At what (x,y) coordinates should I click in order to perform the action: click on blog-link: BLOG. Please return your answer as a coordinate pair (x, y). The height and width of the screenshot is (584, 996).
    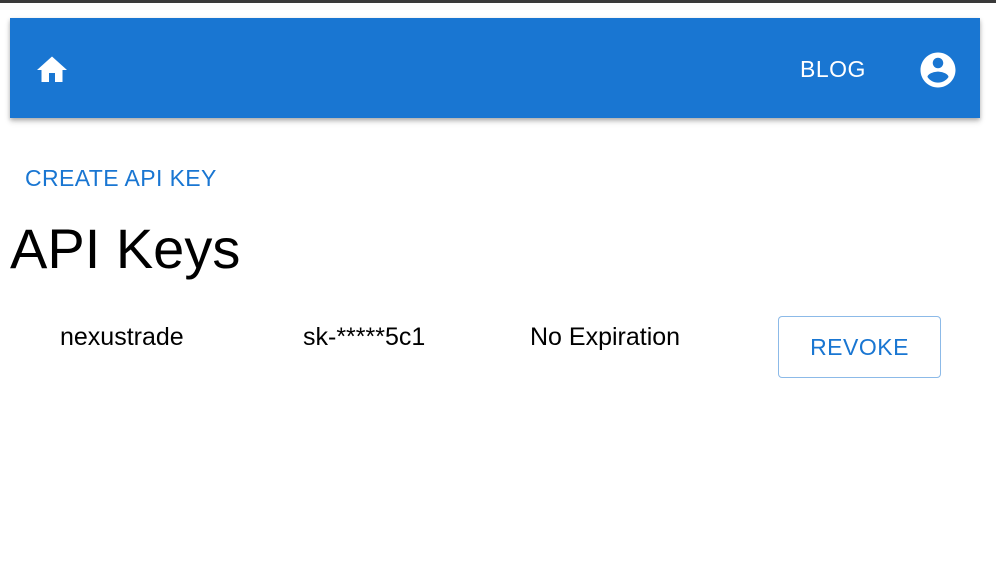
    Looking at the image, I should click on (833, 69).